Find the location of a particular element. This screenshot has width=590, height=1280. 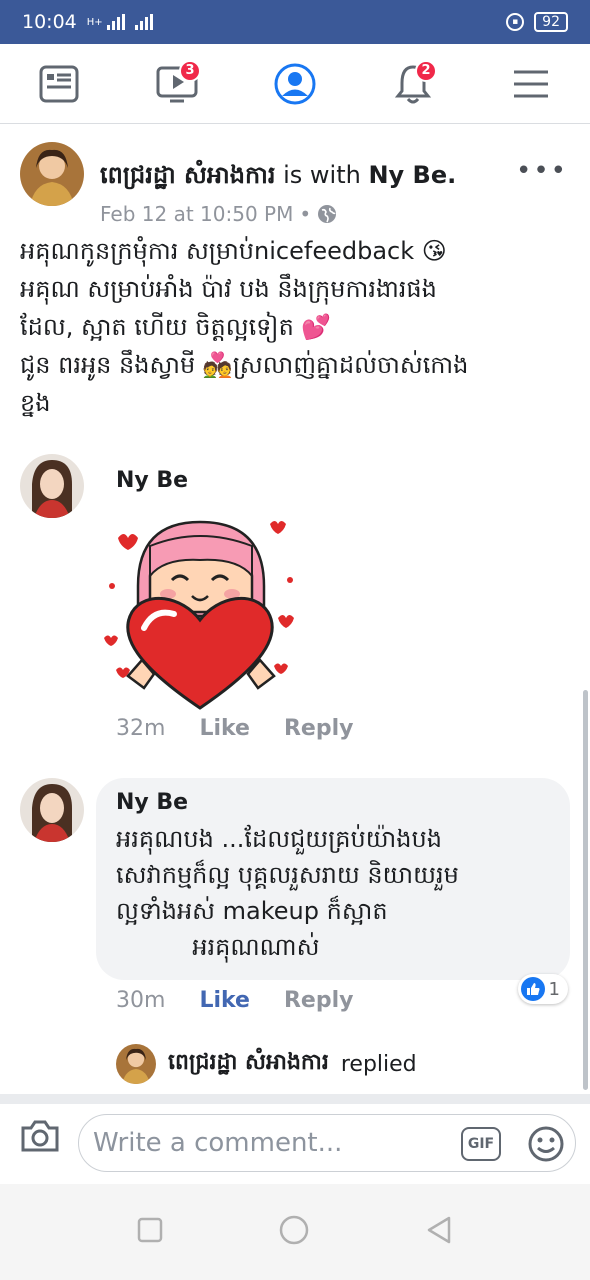

menu-tab is located at coordinates (531, 84).